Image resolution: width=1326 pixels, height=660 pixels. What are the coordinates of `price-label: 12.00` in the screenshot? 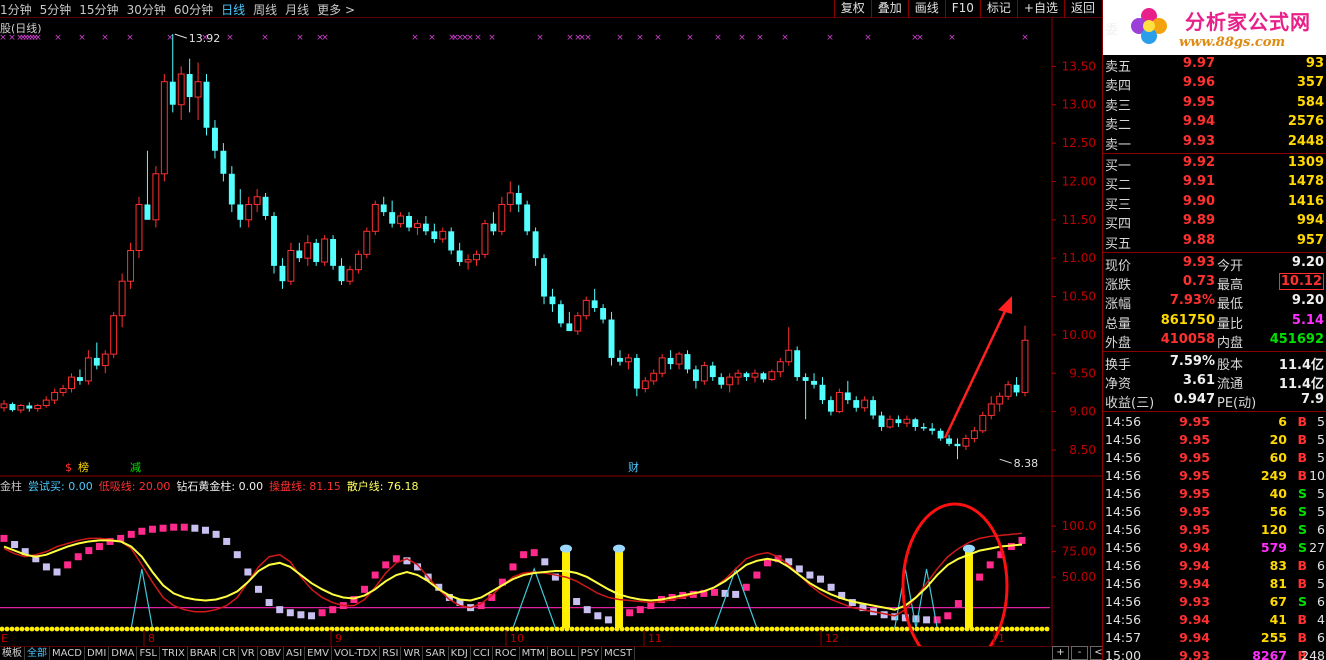 It's located at (1079, 181).